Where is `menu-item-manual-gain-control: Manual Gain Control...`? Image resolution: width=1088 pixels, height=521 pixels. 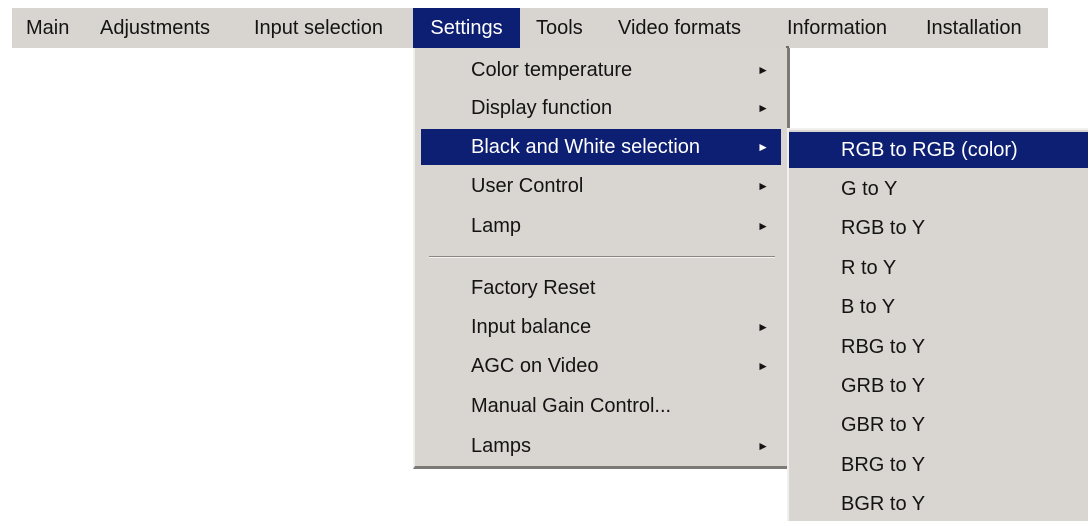
menu-item-manual-gain-control: Manual Gain Control... is located at coordinates (601, 406).